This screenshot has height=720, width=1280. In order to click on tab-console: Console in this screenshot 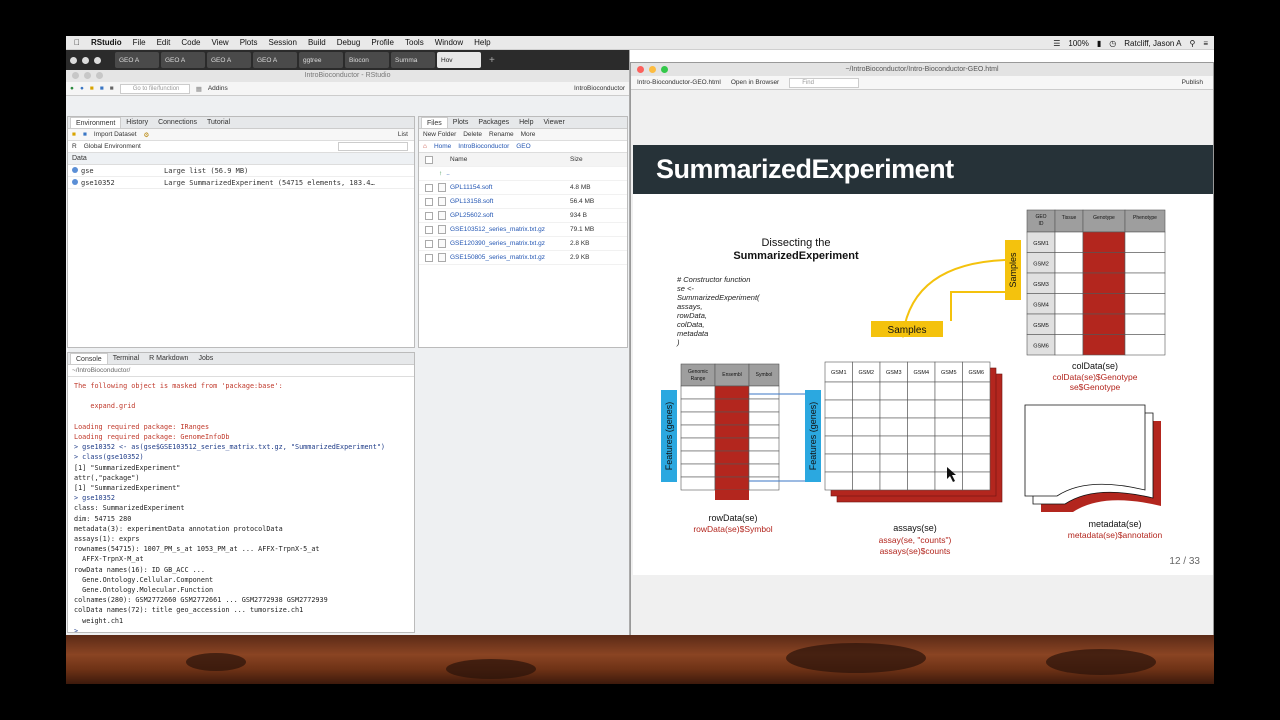, I will do `click(89, 358)`.